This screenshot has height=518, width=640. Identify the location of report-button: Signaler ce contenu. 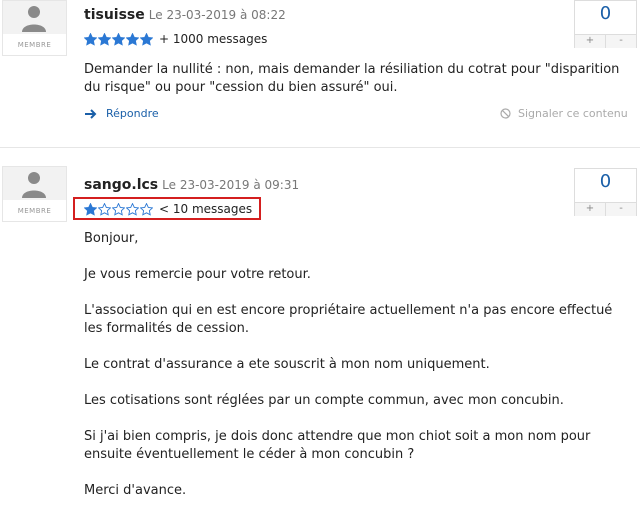
(564, 113).